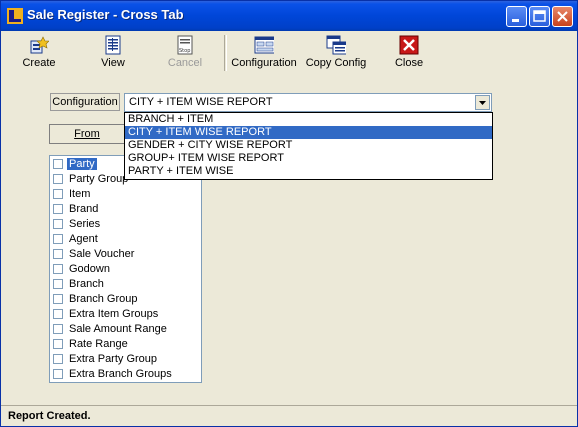 The width and height of the screenshot is (578, 427). I want to click on dropdown-option: GENDER + CITY WISE REPORT, so click(308, 145).